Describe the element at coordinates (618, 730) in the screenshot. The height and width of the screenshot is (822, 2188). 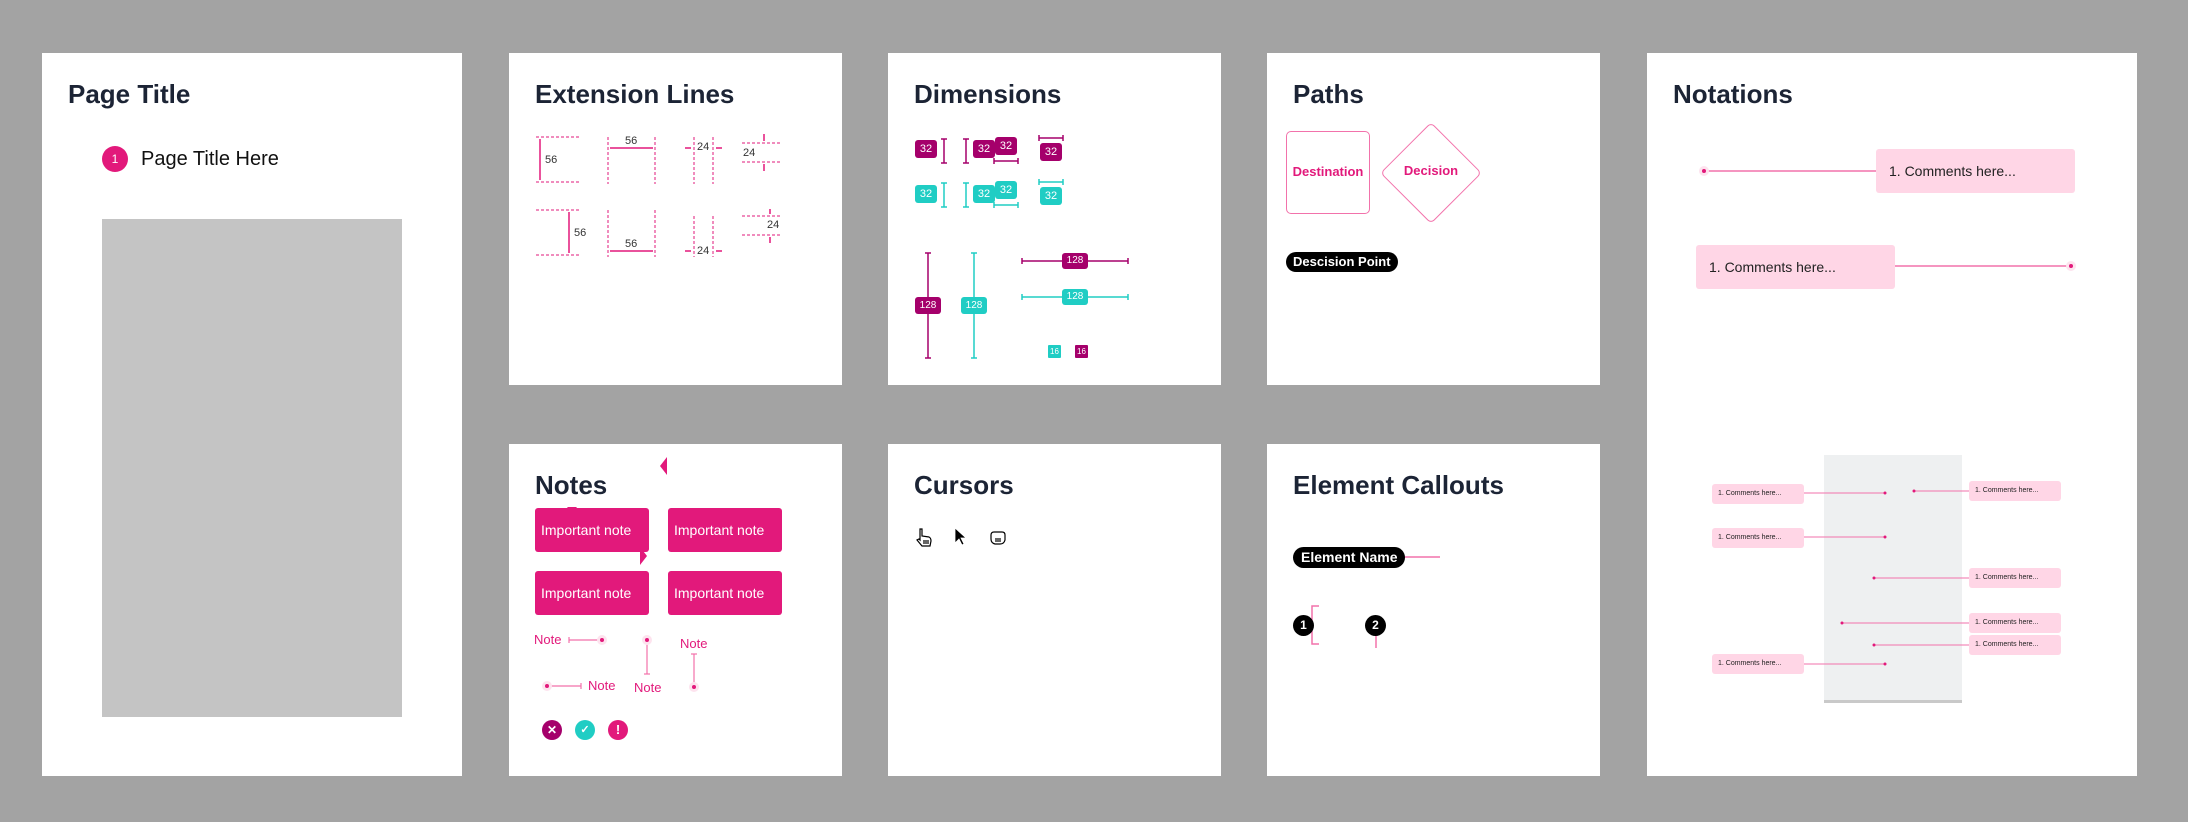
I see `warning-icon: !` at that location.